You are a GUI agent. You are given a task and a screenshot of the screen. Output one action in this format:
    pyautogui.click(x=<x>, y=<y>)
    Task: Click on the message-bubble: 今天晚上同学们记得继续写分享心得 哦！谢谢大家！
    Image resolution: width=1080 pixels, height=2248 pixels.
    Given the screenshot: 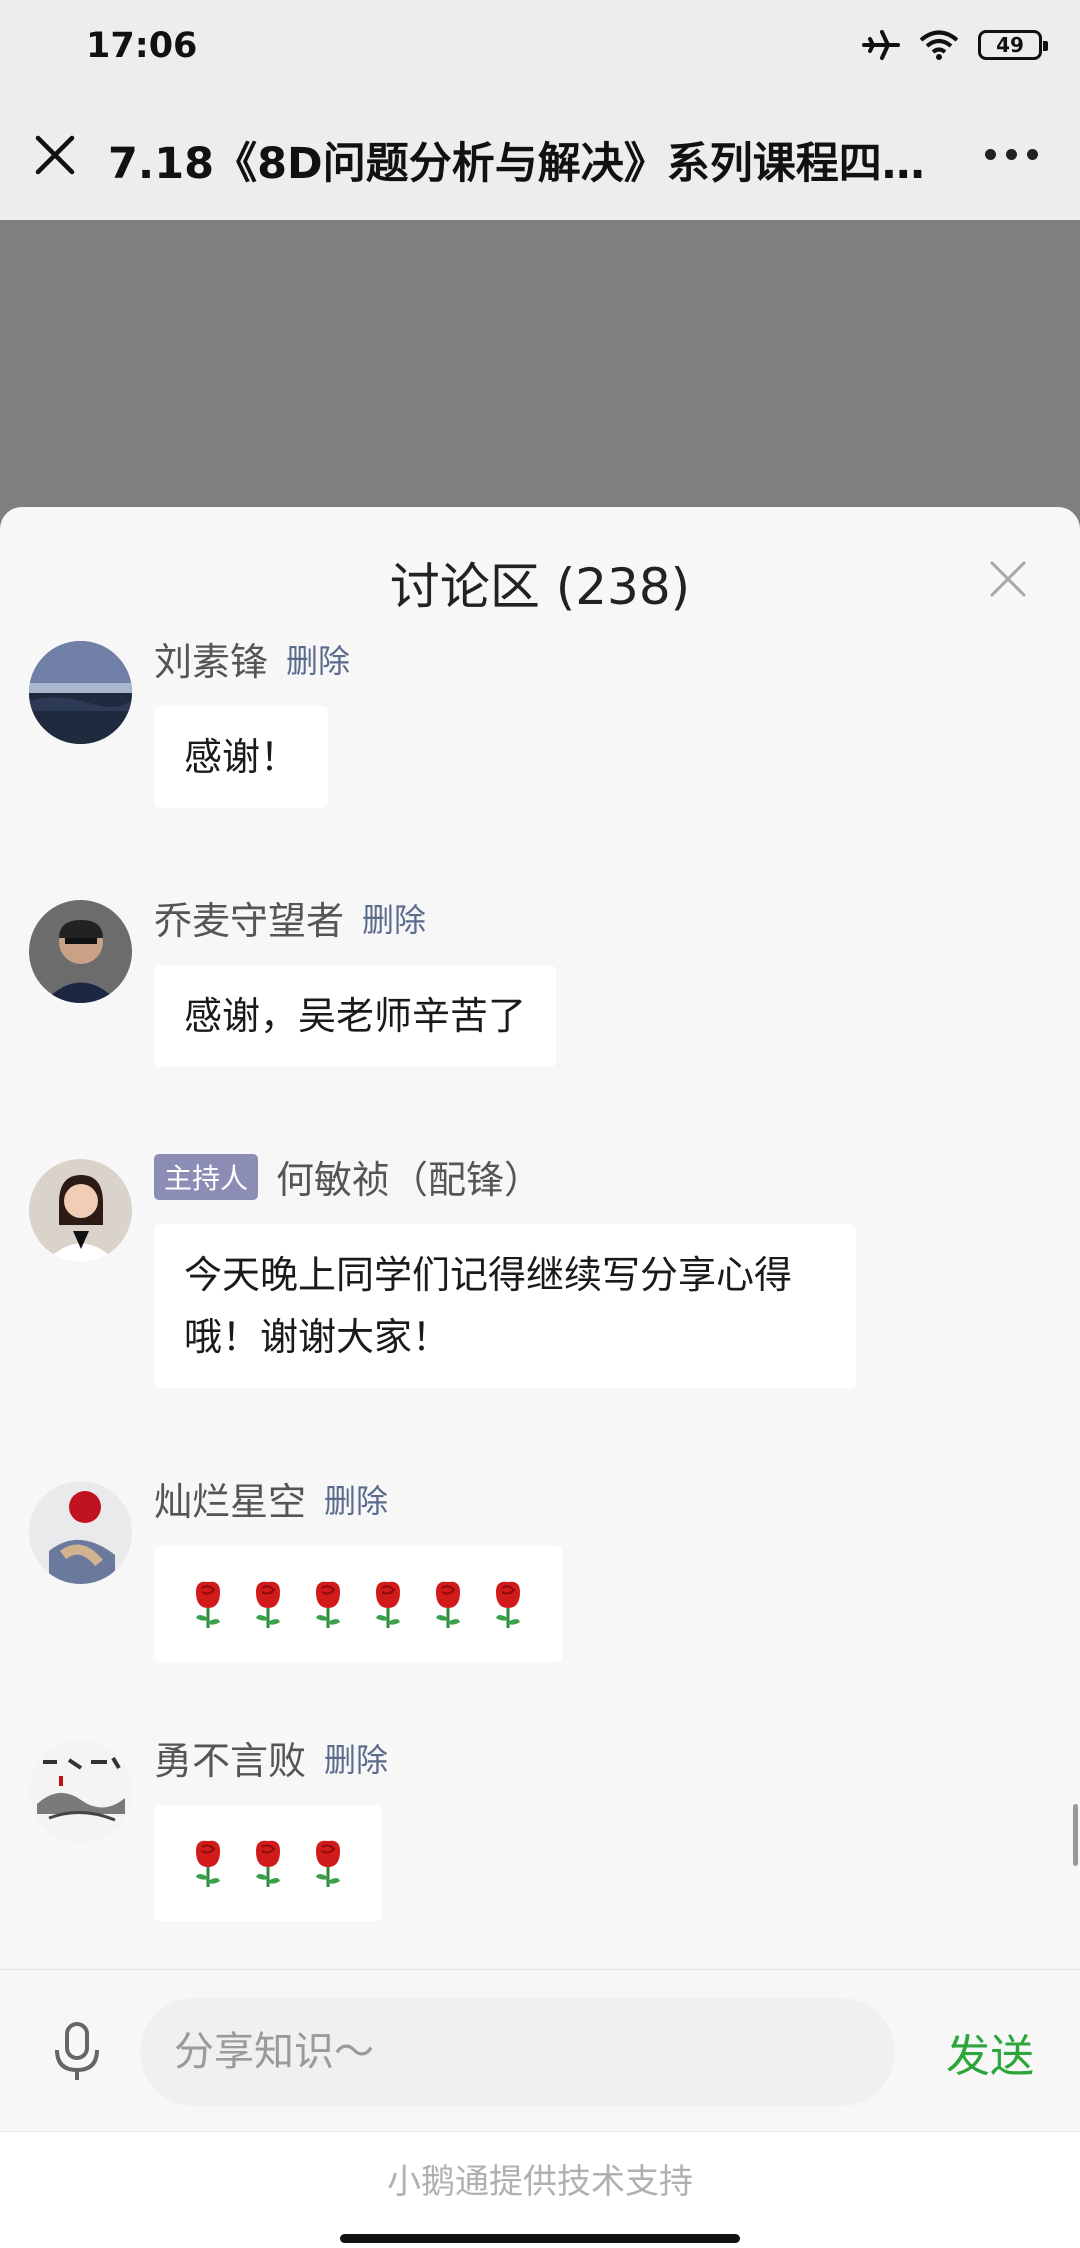 What is the action you would take?
    pyautogui.click(x=505, y=1306)
    